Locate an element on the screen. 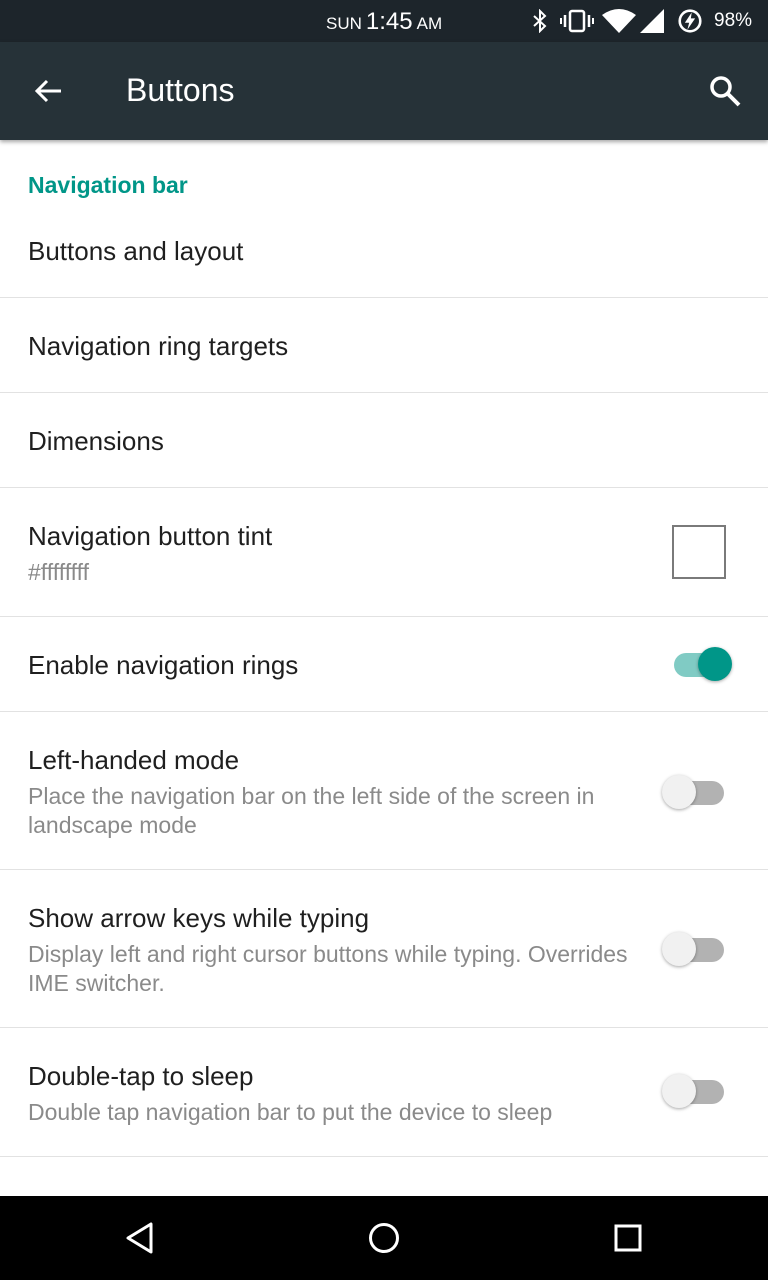 The width and height of the screenshot is (768, 1280). item-title: Left-handed mode is located at coordinates (134, 760).